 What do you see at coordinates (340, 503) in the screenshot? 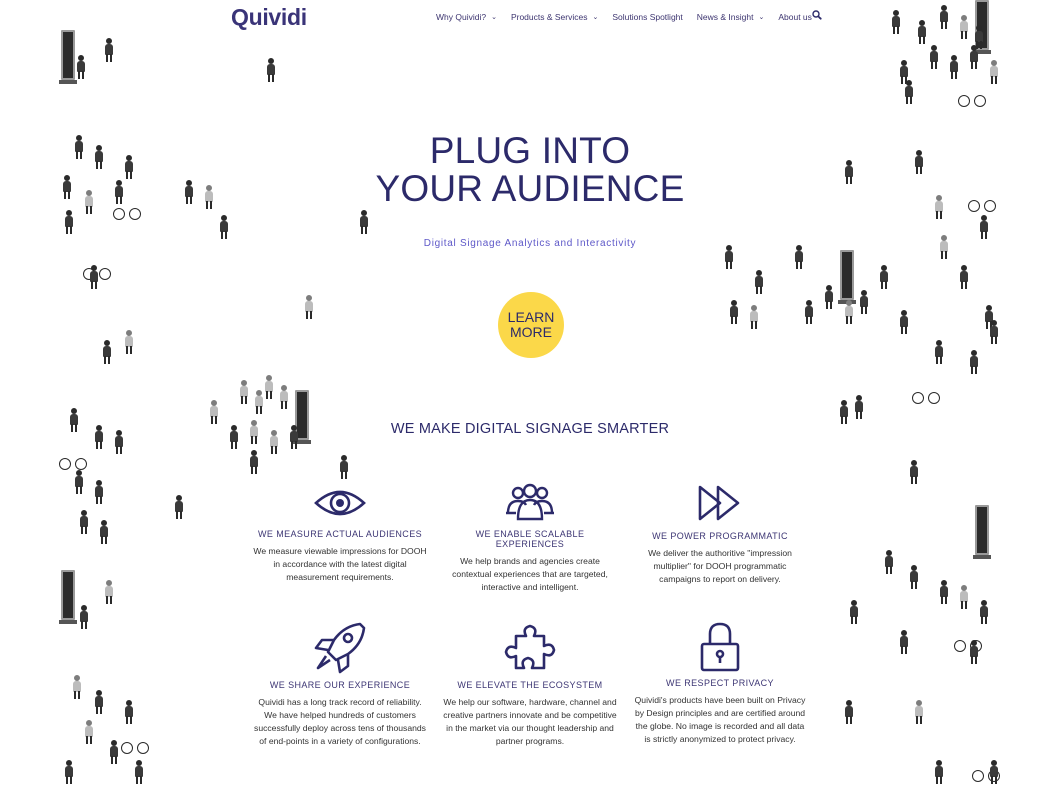
I see `eye-icon` at bounding box center [340, 503].